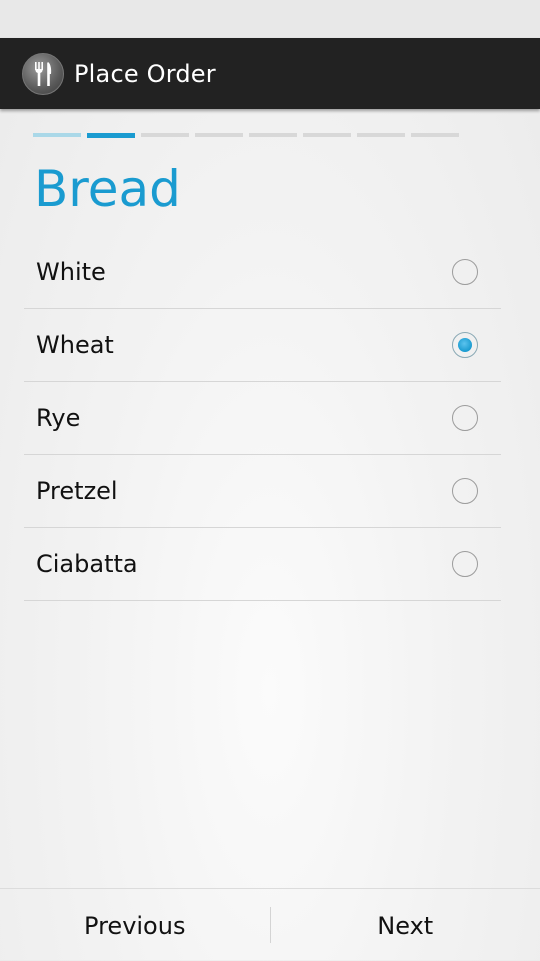  I want to click on option-white: White, so click(262, 272).